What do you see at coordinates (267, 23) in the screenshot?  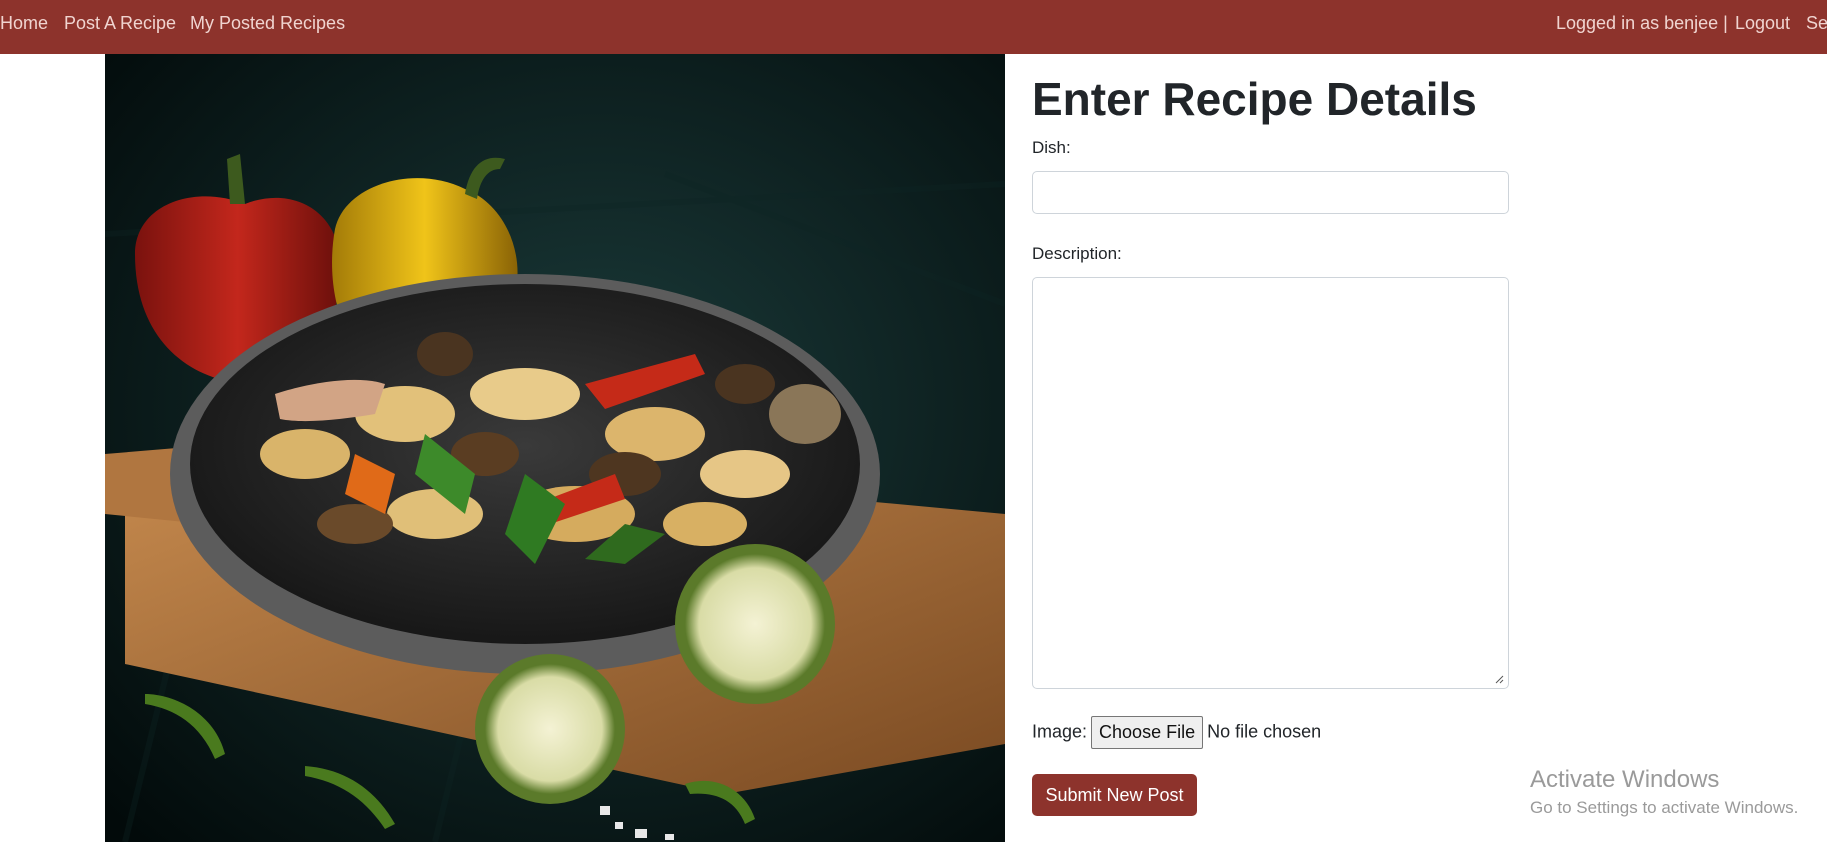 I see `nav-my-recipes-link: My Posted Recipes` at bounding box center [267, 23].